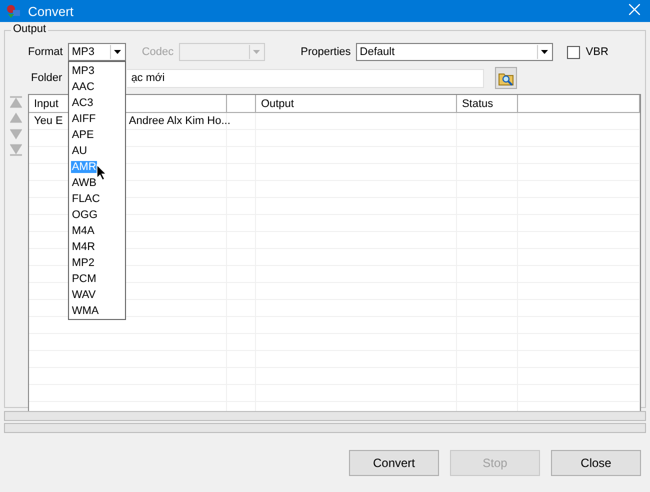 This screenshot has width=650, height=492. What do you see at coordinates (96, 231) in the screenshot?
I see `format-option: M4A` at bounding box center [96, 231].